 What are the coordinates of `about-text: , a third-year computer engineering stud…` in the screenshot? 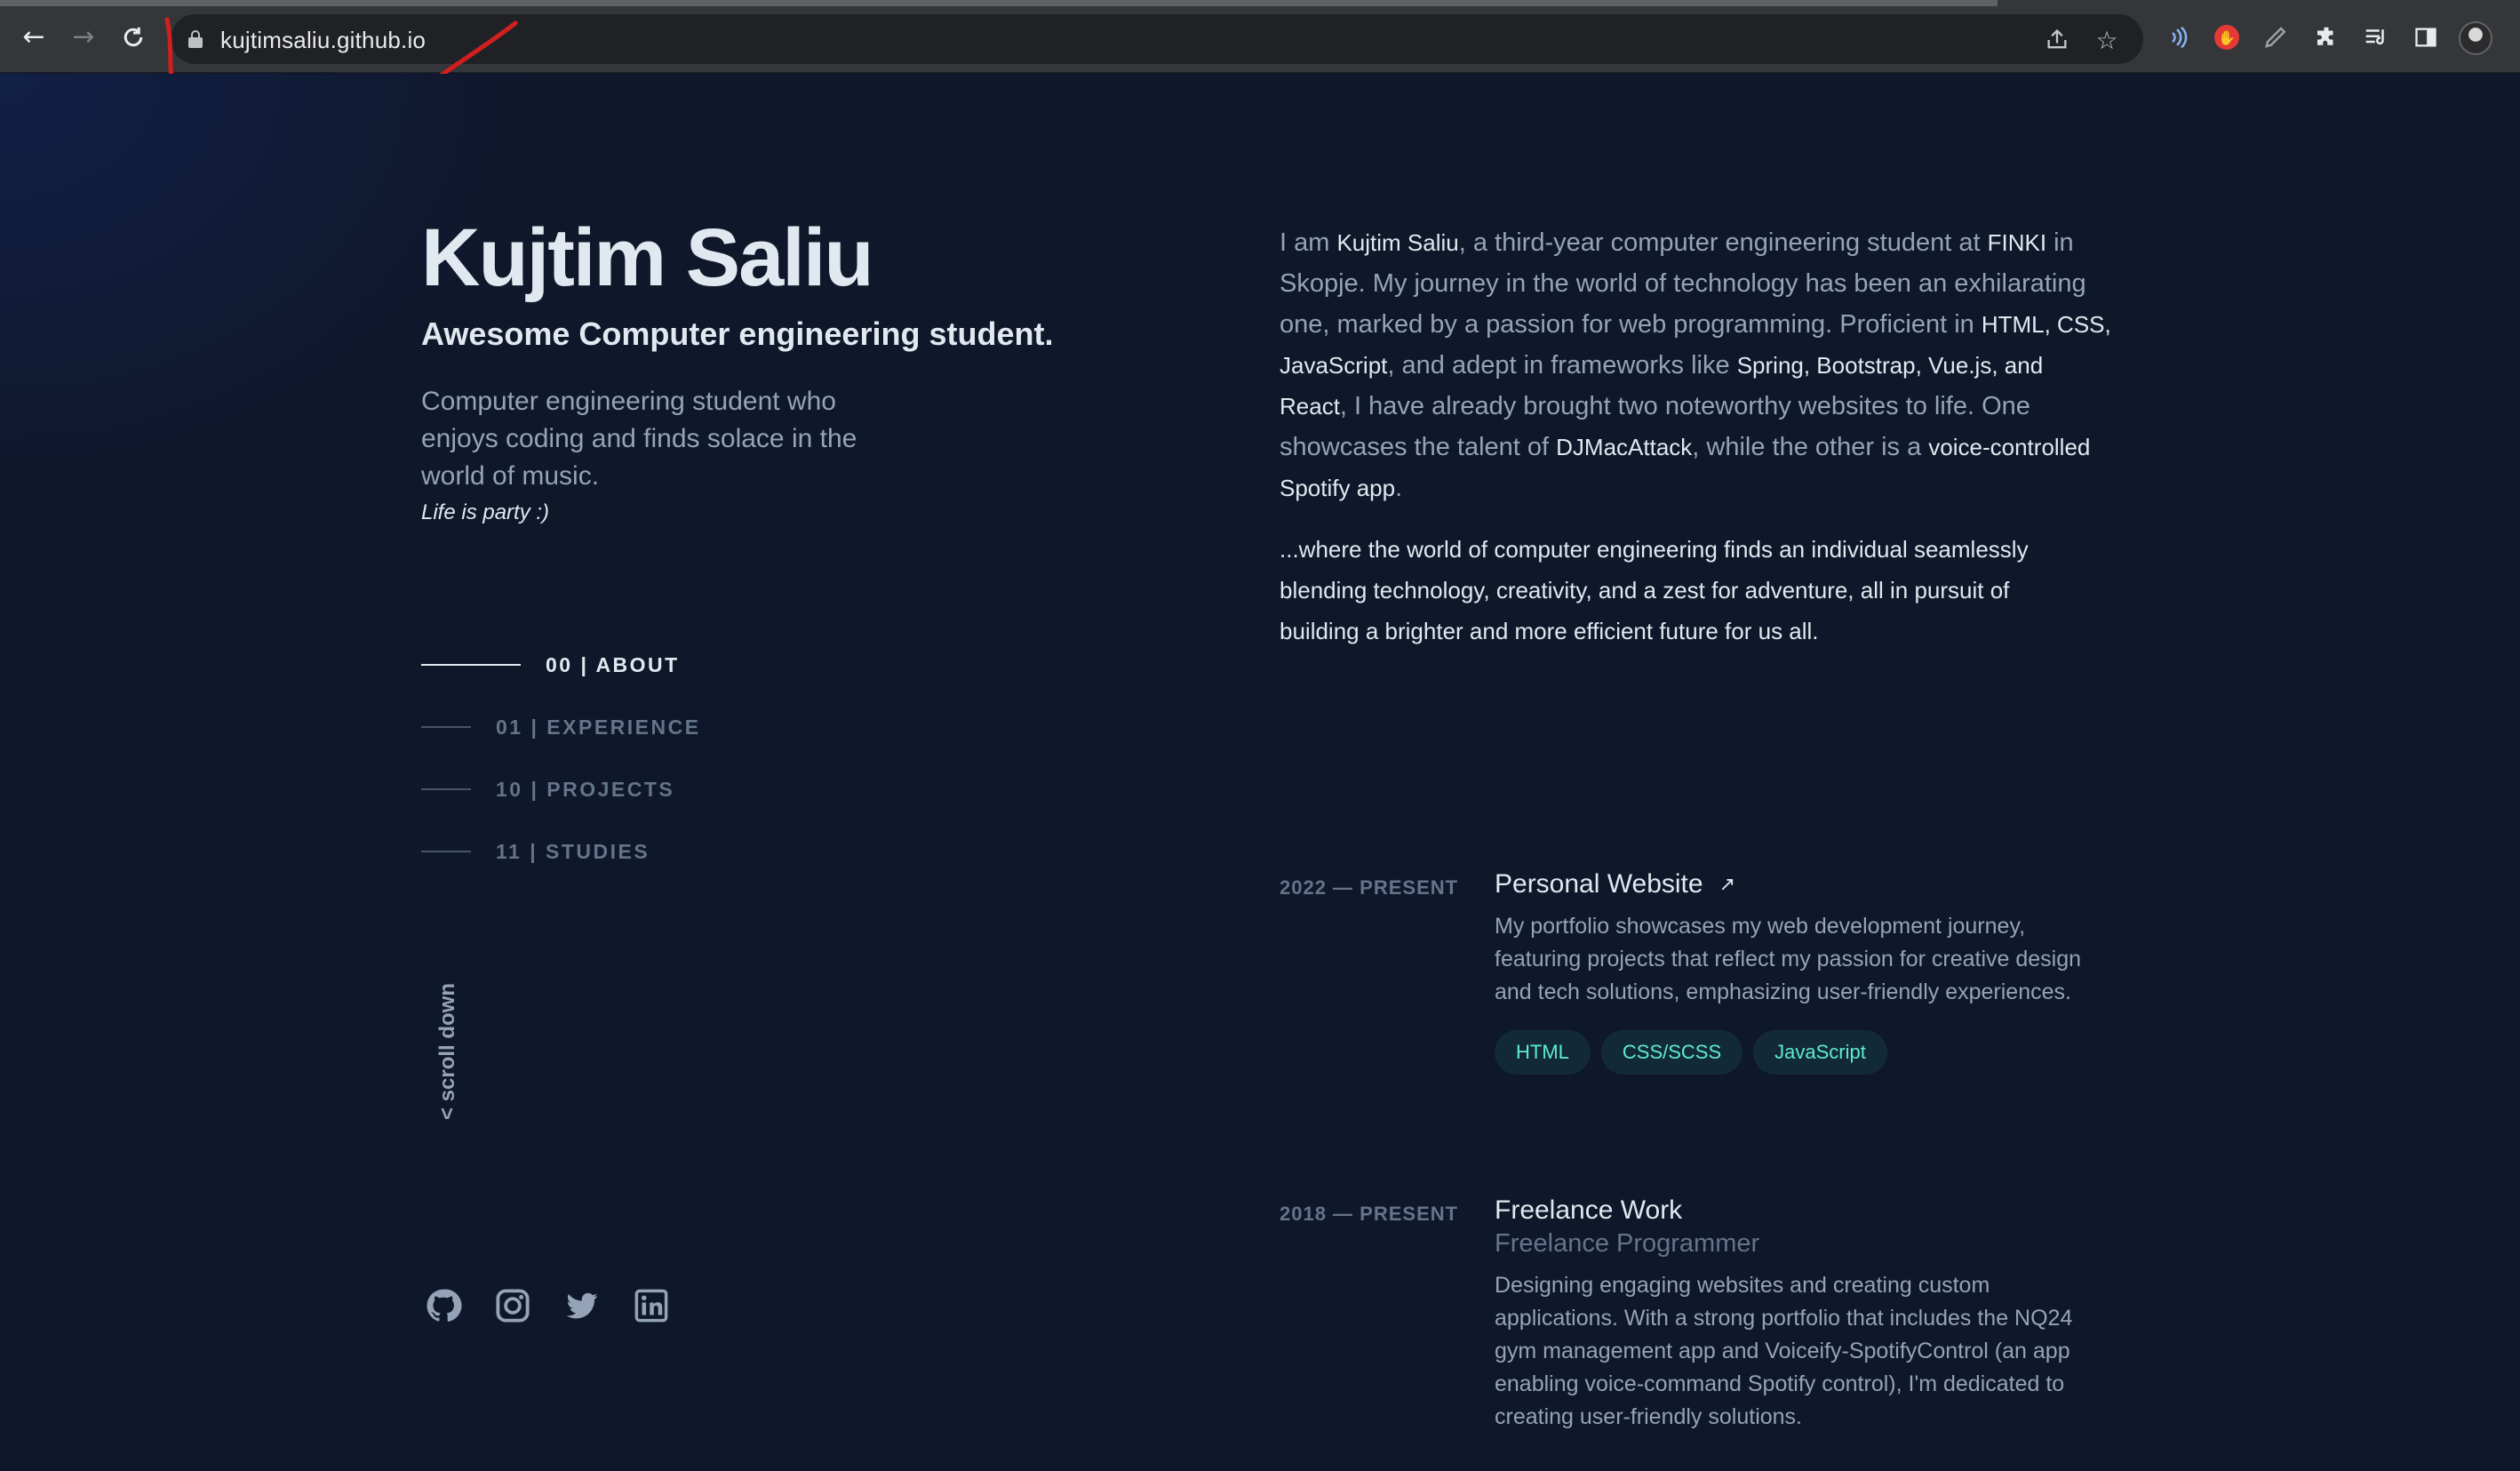 It's located at (1723, 242).